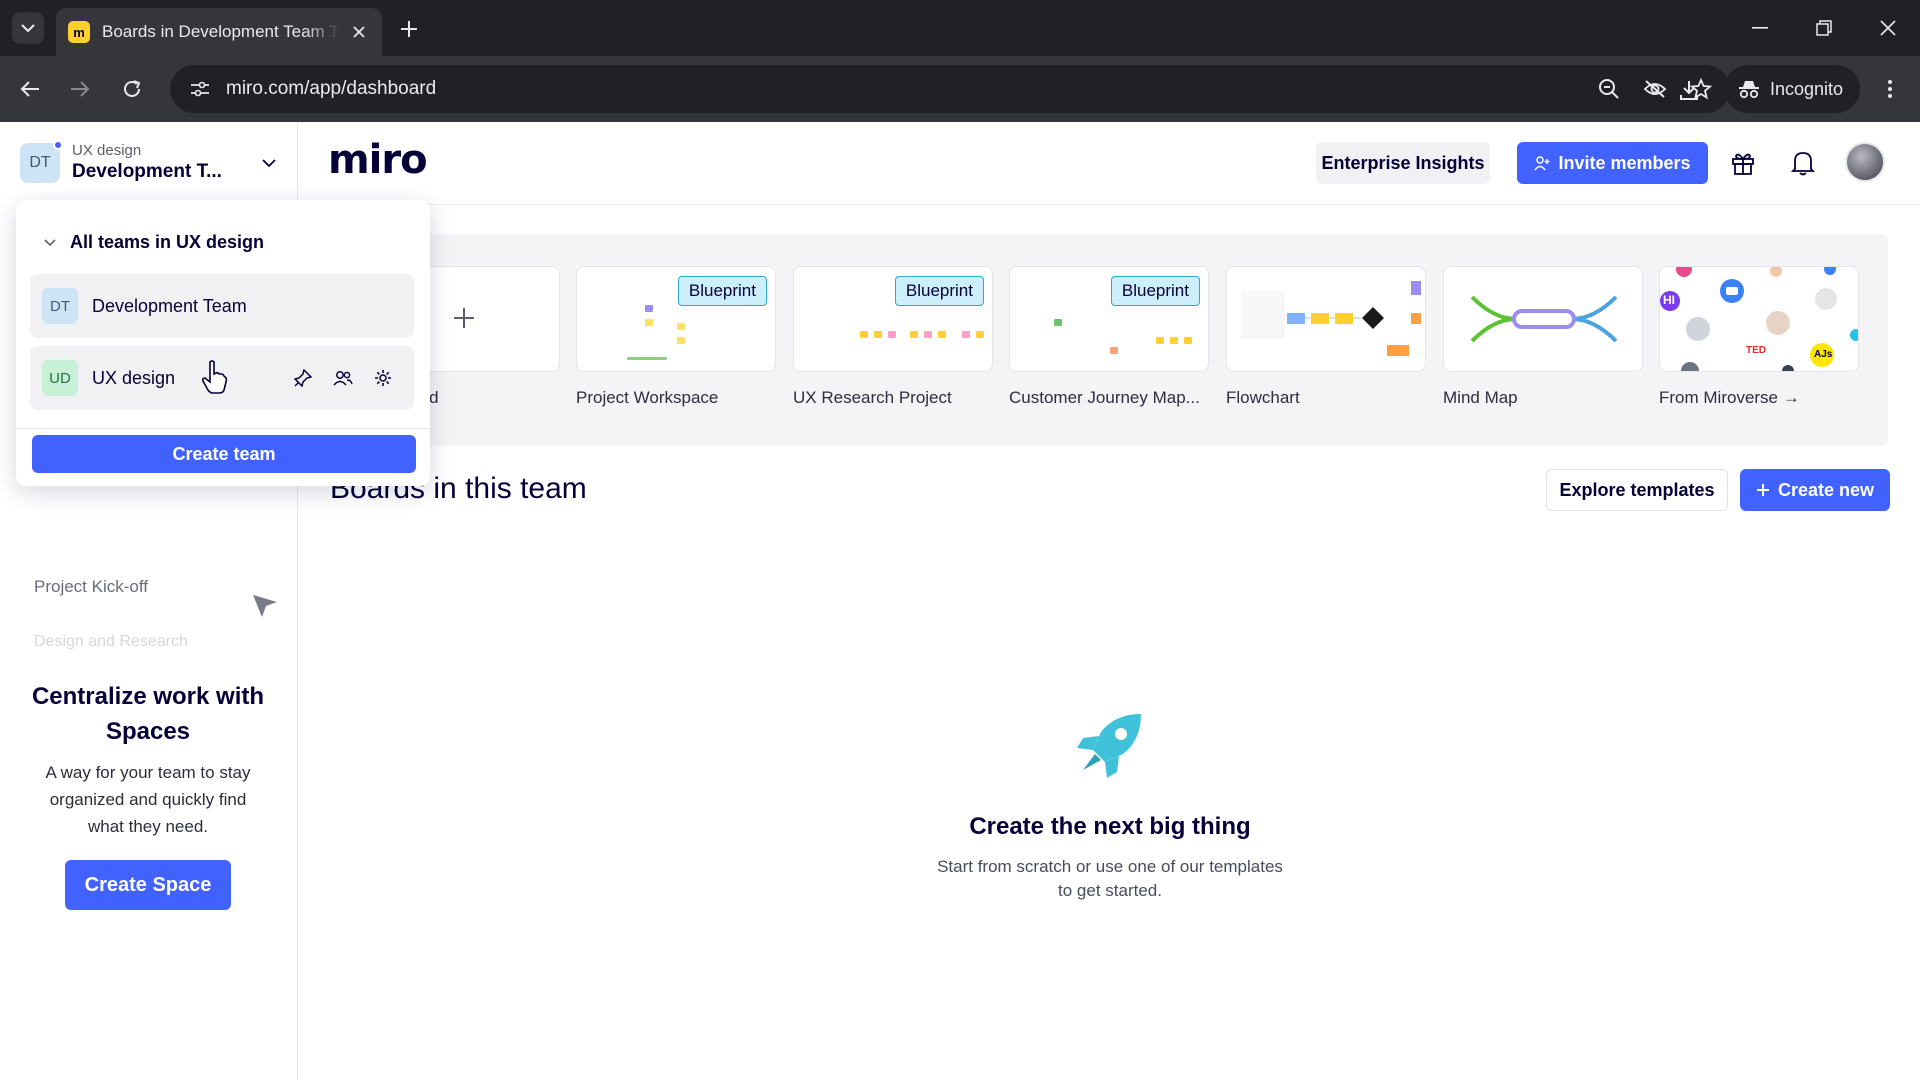 The image size is (1920, 1080). I want to click on template-thumbnail: HI TED AJs, so click(1759, 319).